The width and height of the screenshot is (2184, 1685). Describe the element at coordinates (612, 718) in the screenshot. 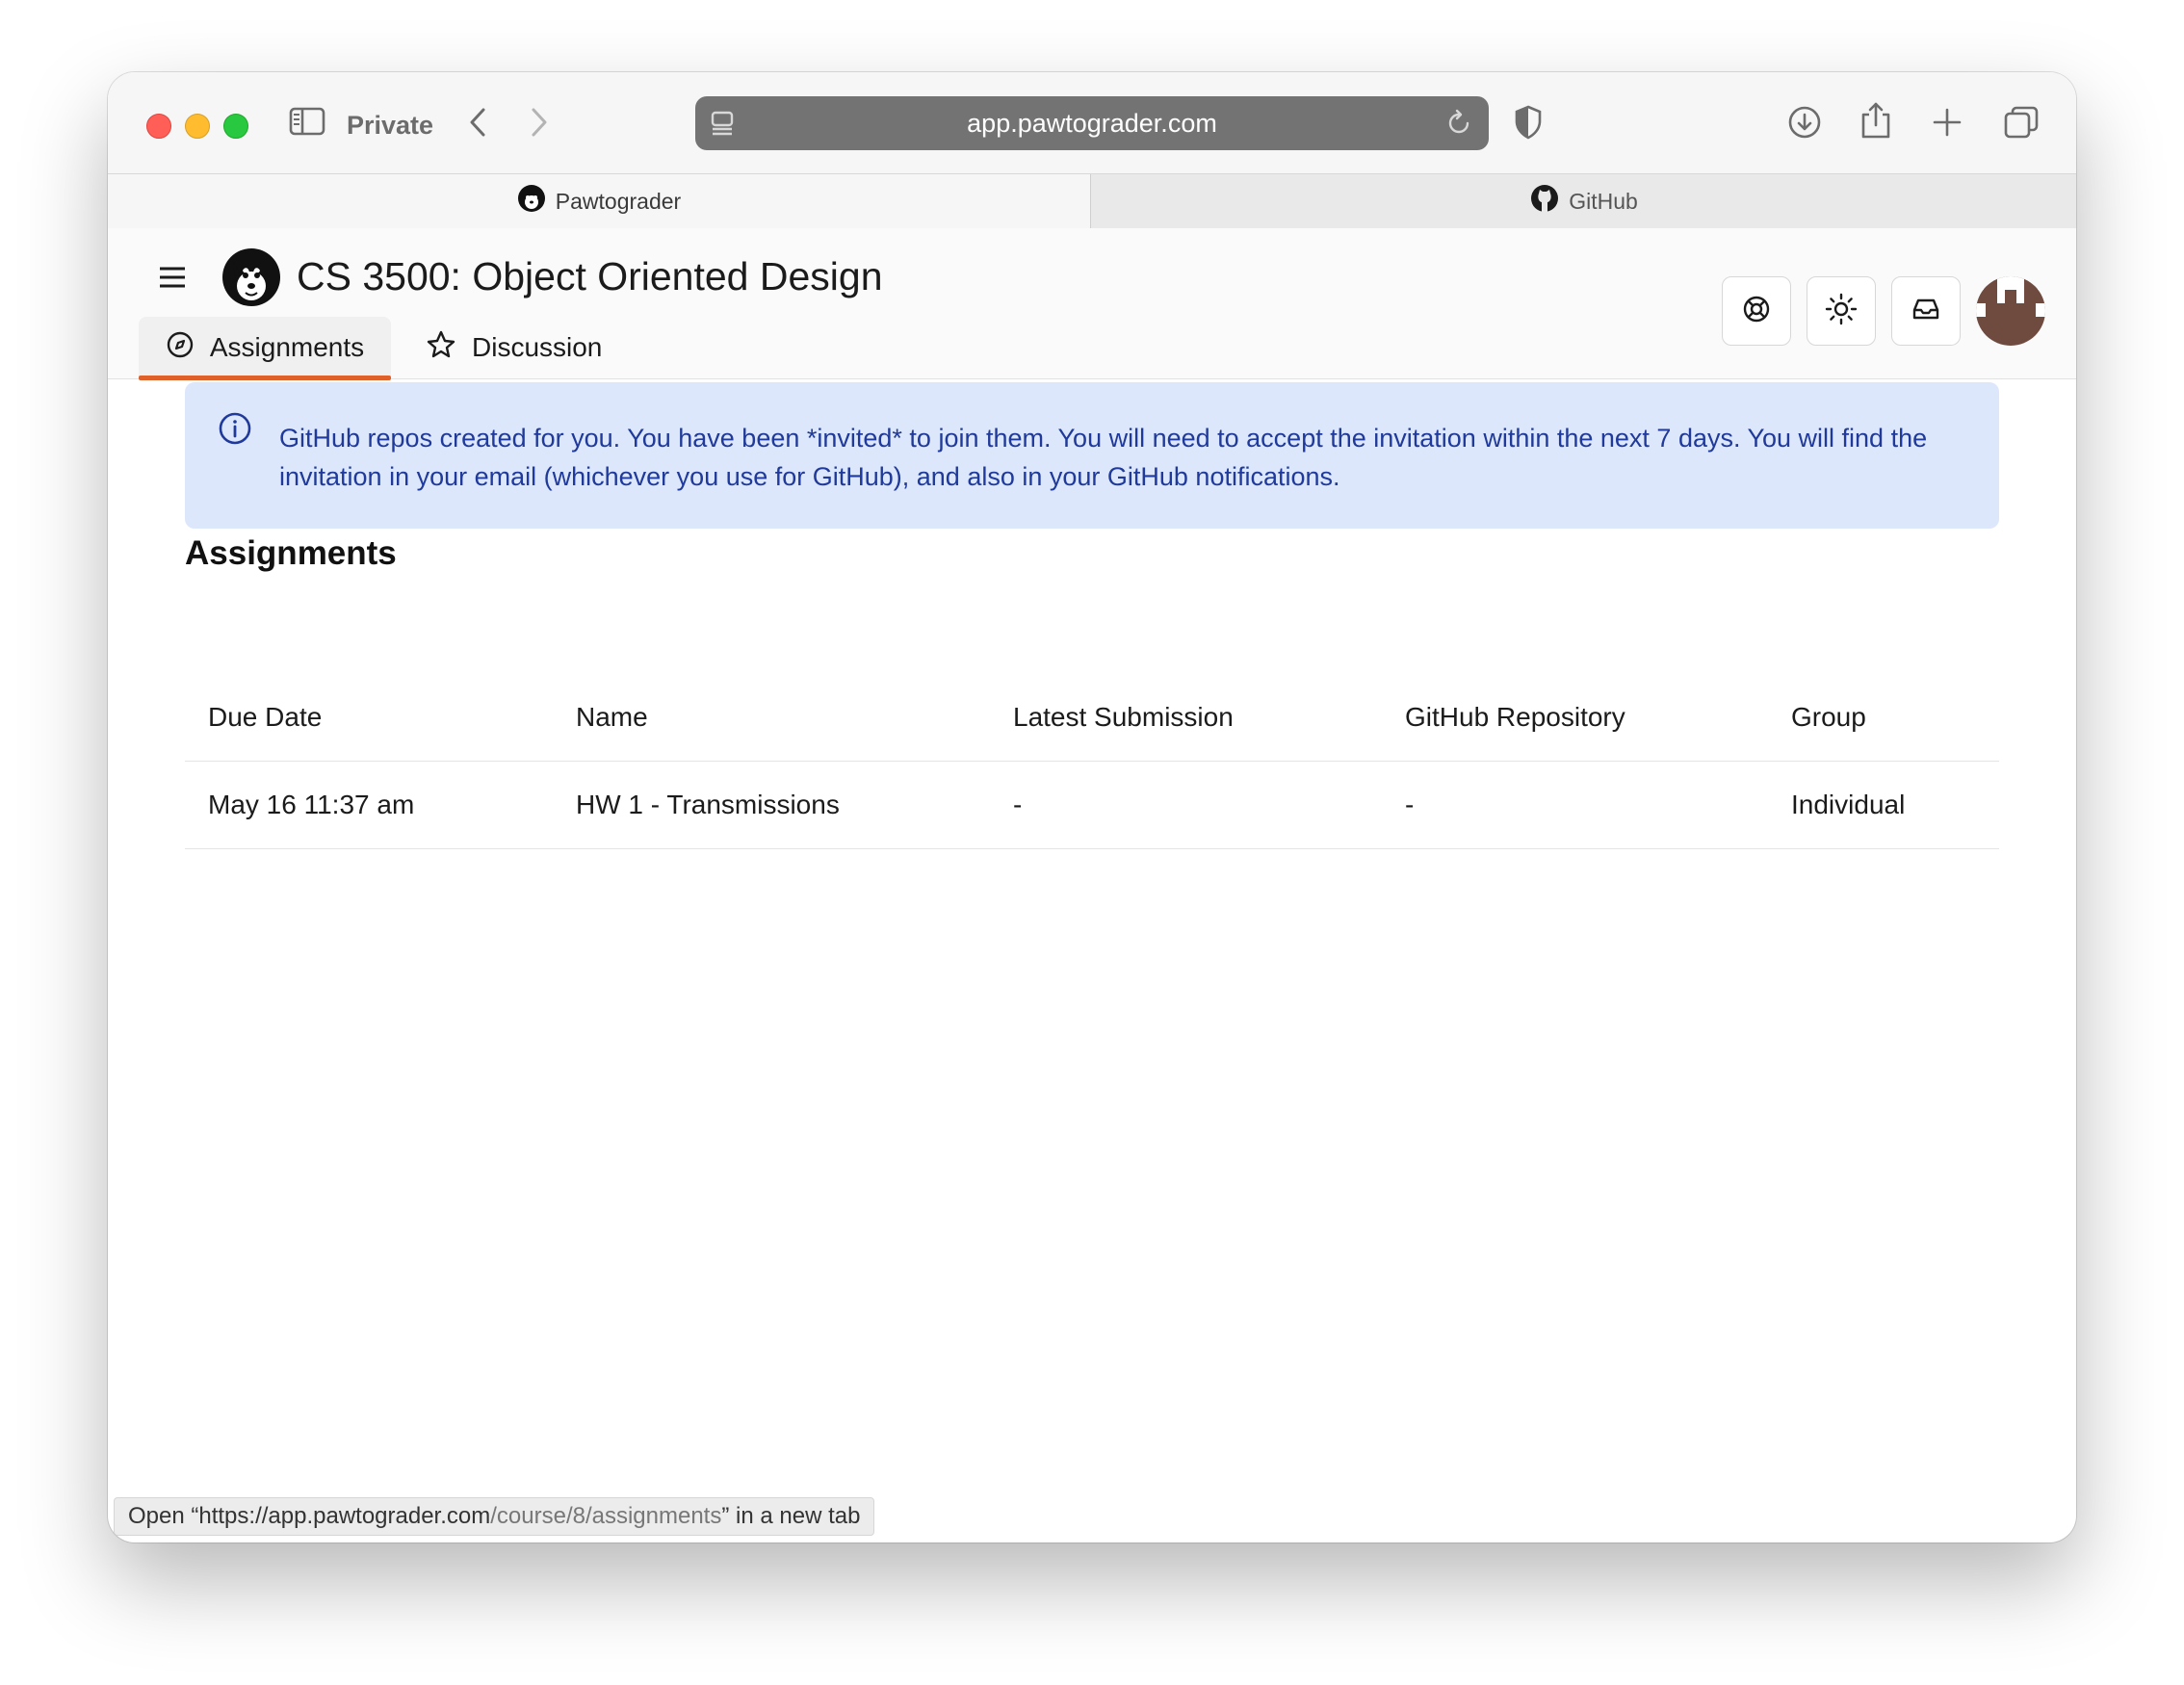

I see `column-header-name: Name` at that location.